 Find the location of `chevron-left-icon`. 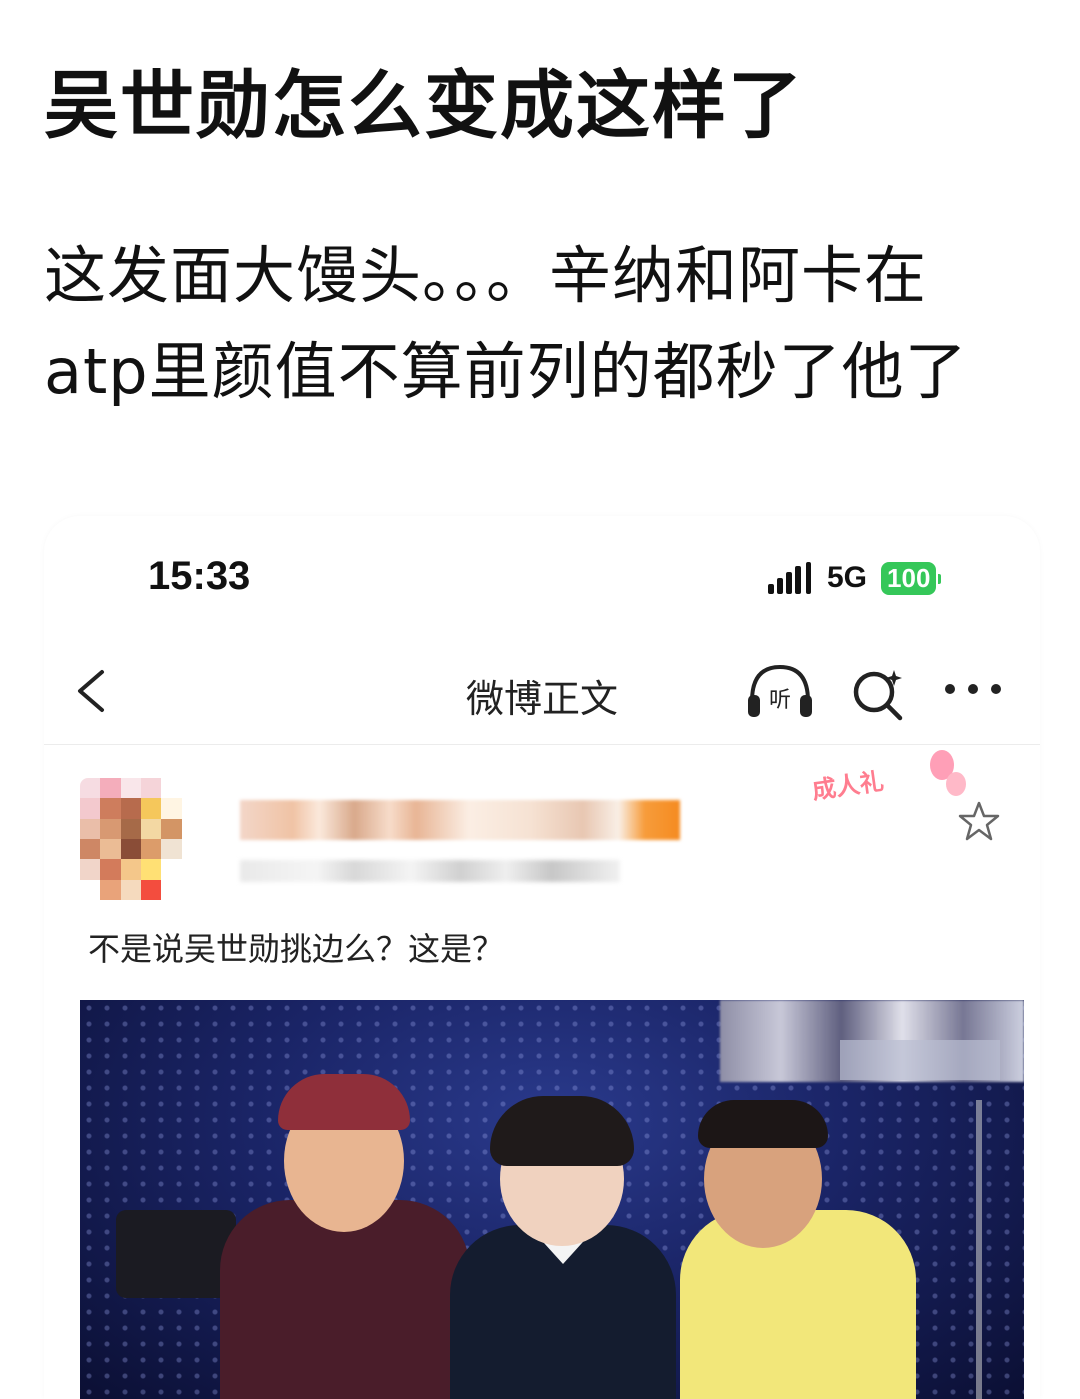

chevron-left-icon is located at coordinates (91, 691).